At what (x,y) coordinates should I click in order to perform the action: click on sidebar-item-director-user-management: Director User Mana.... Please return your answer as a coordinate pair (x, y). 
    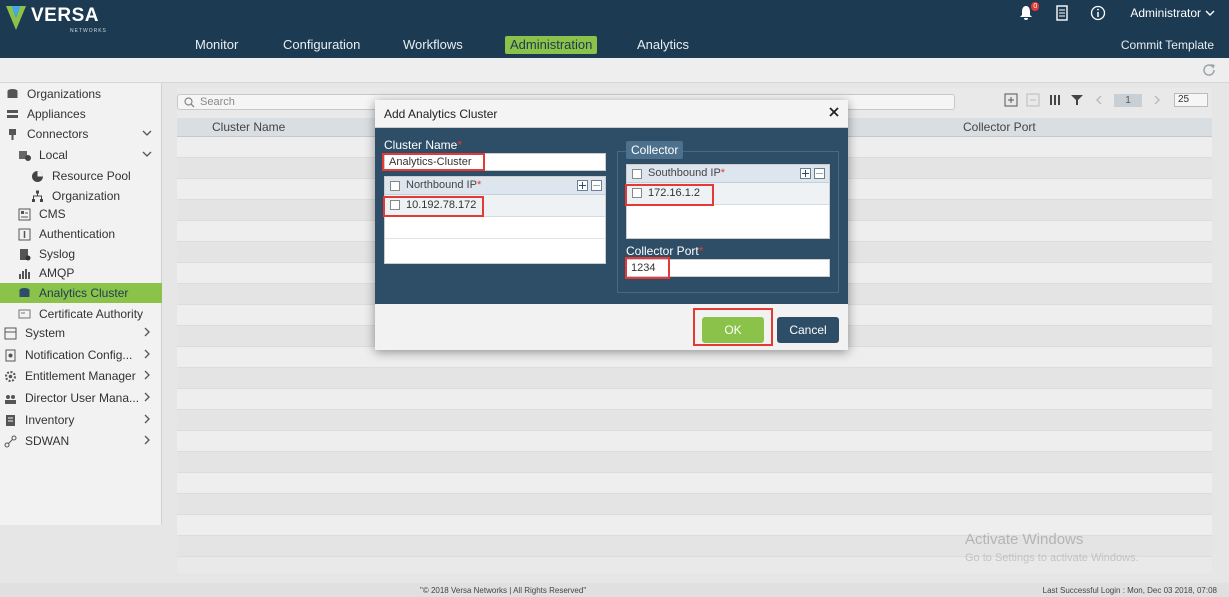
    Looking at the image, I should click on (81, 398).